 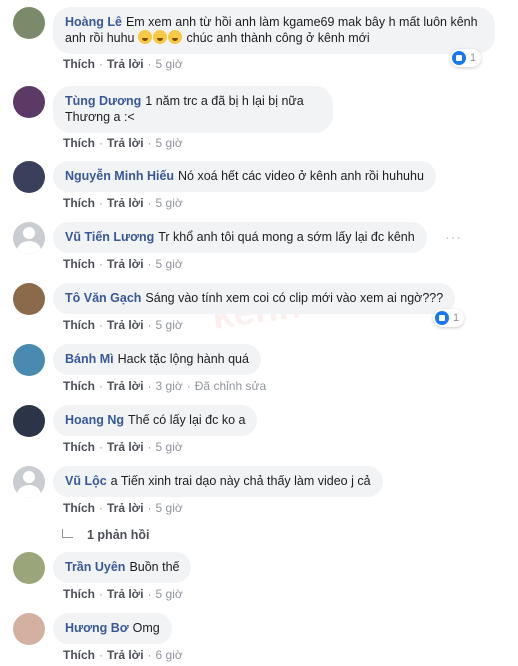 I want to click on comment-bubble: Hoang Ng Thế có lấy lại đc ko a, so click(x=155, y=420).